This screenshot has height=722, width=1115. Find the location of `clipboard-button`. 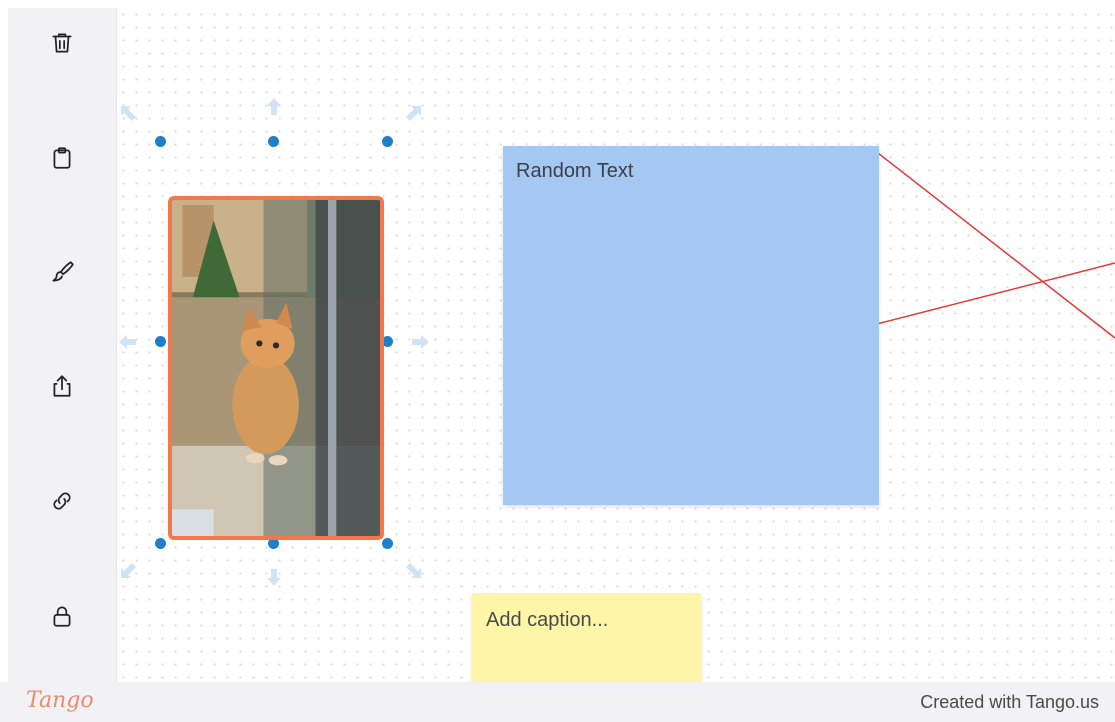

clipboard-button is located at coordinates (62, 158).